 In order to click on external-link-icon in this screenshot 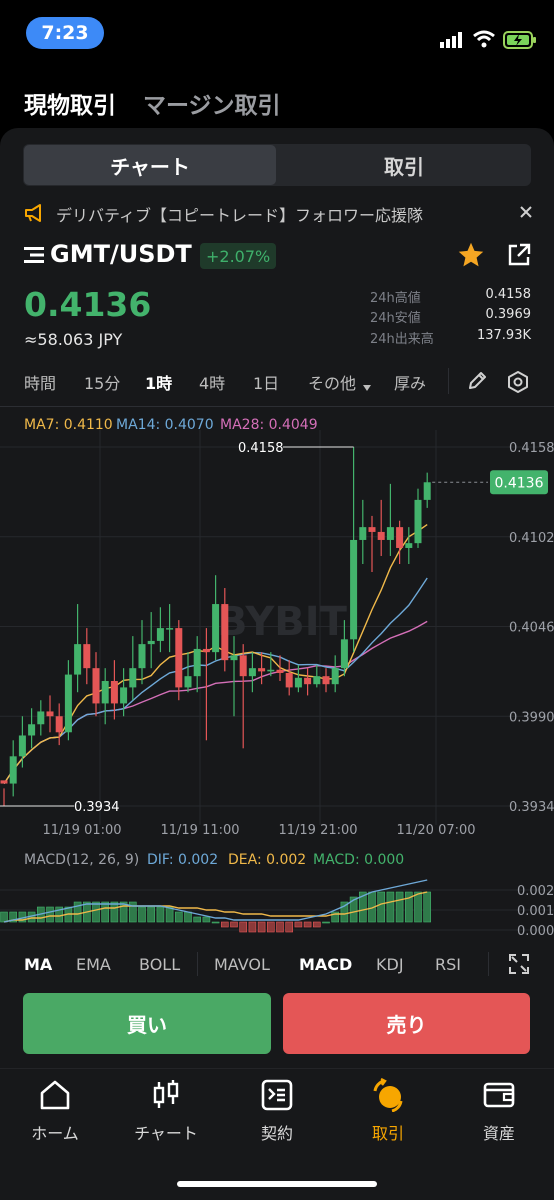, I will do `click(519, 255)`.